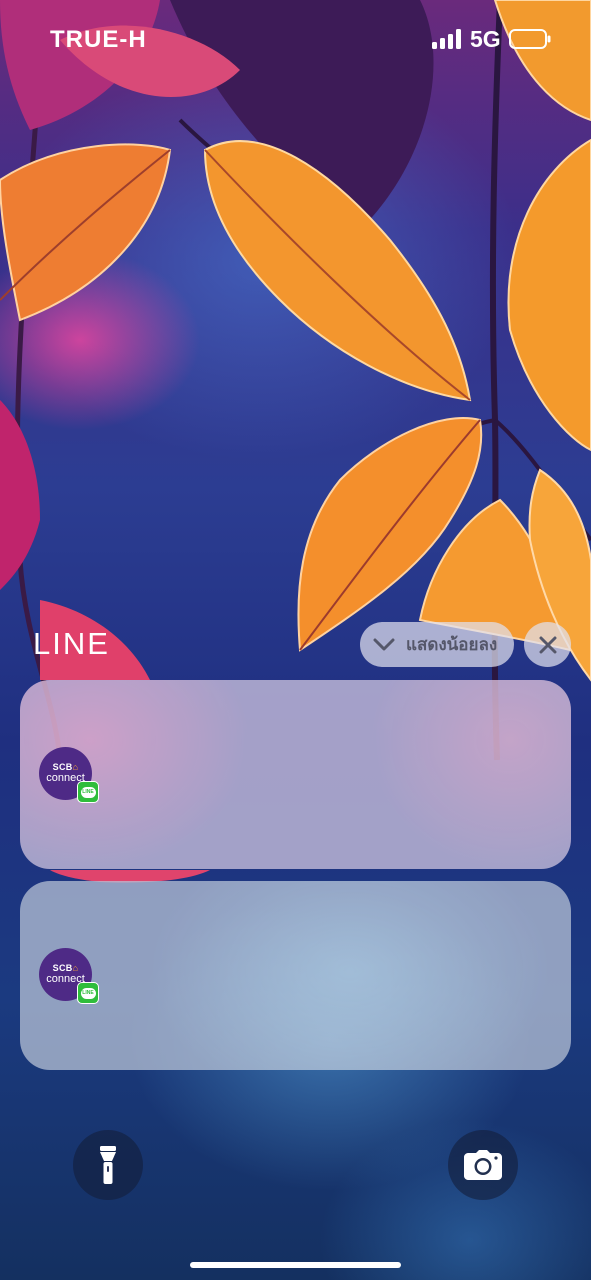 Image resolution: width=591 pixels, height=1280 pixels. I want to click on status-bar: TRUE-H 5G, so click(295, 40).